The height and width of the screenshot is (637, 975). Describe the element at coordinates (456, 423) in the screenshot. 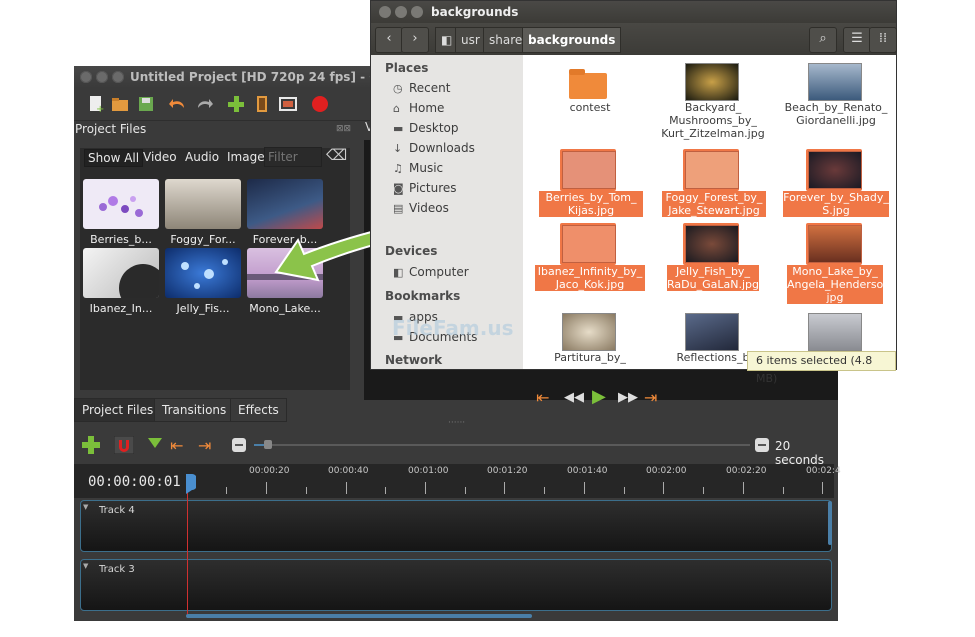

I see `splitter-handle: ······` at that location.